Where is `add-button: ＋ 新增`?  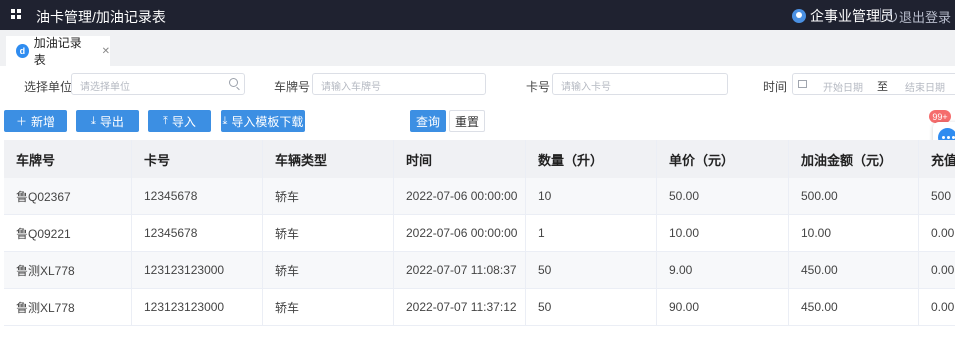 add-button: ＋ 新增 is located at coordinates (35, 121).